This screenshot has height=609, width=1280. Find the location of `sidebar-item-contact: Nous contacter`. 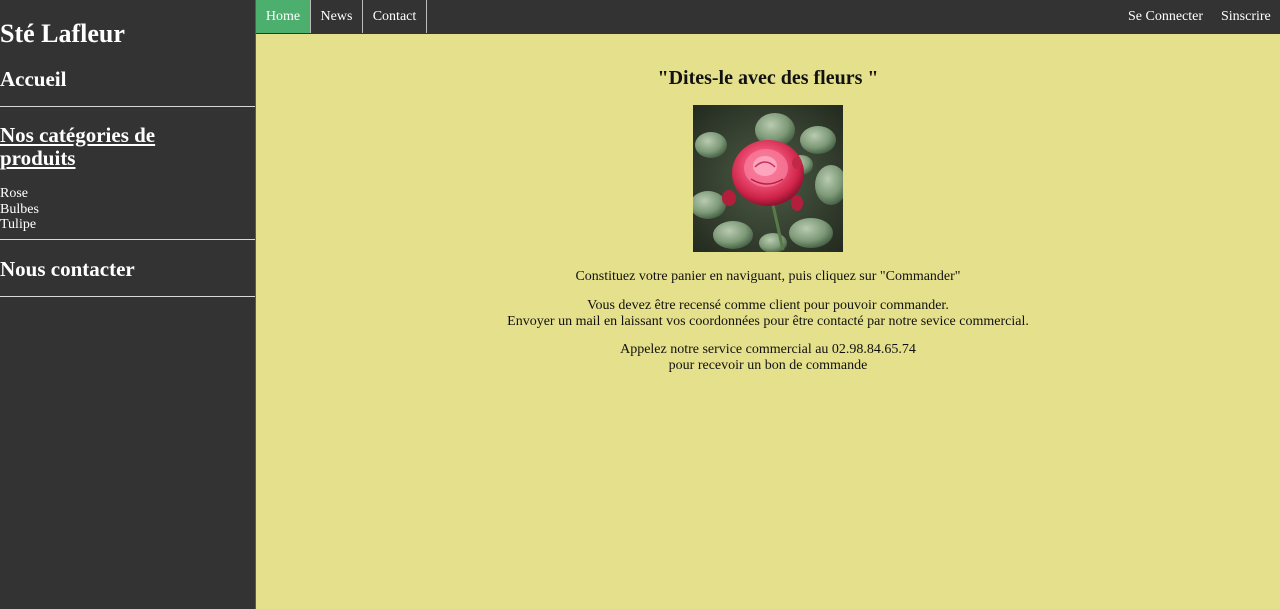

sidebar-item-contact: Nous contacter is located at coordinates (67, 269).